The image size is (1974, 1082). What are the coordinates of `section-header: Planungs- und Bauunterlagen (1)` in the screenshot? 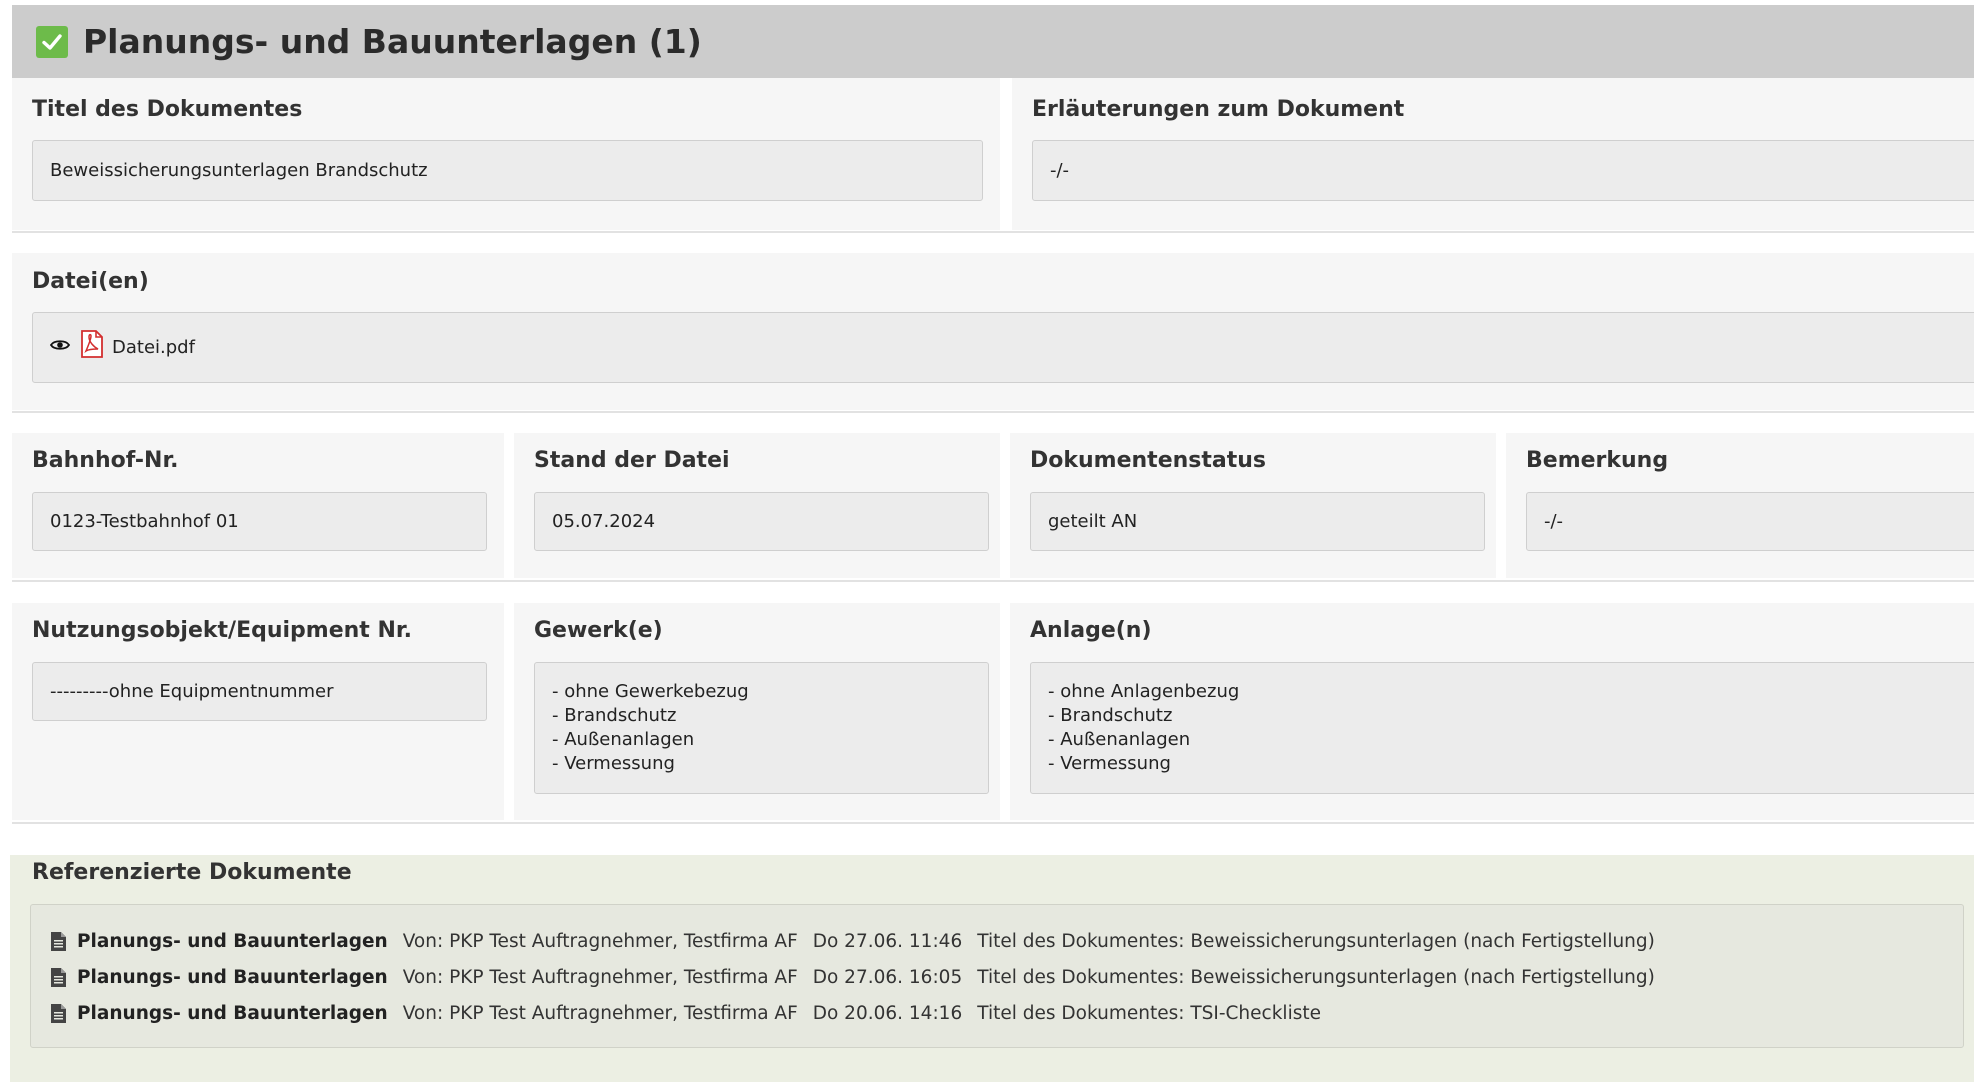 It's located at (993, 41).